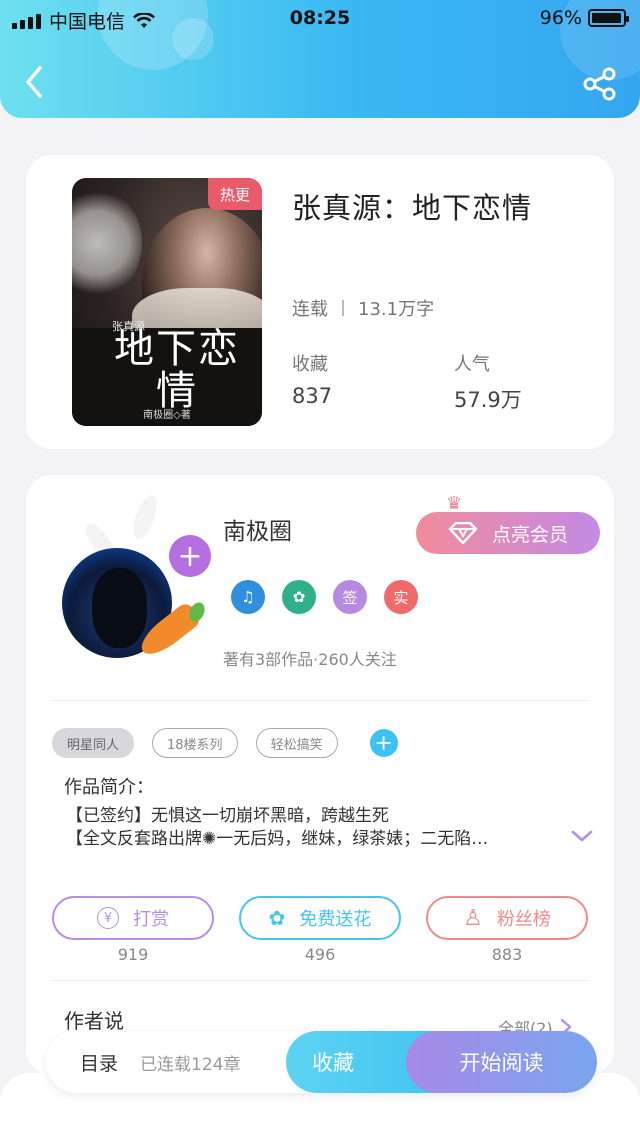 This screenshot has height=1139, width=640. I want to click on bottom-action-bar: 目录 已连载124章 收藏 开始阅读, so click(321, 1062).